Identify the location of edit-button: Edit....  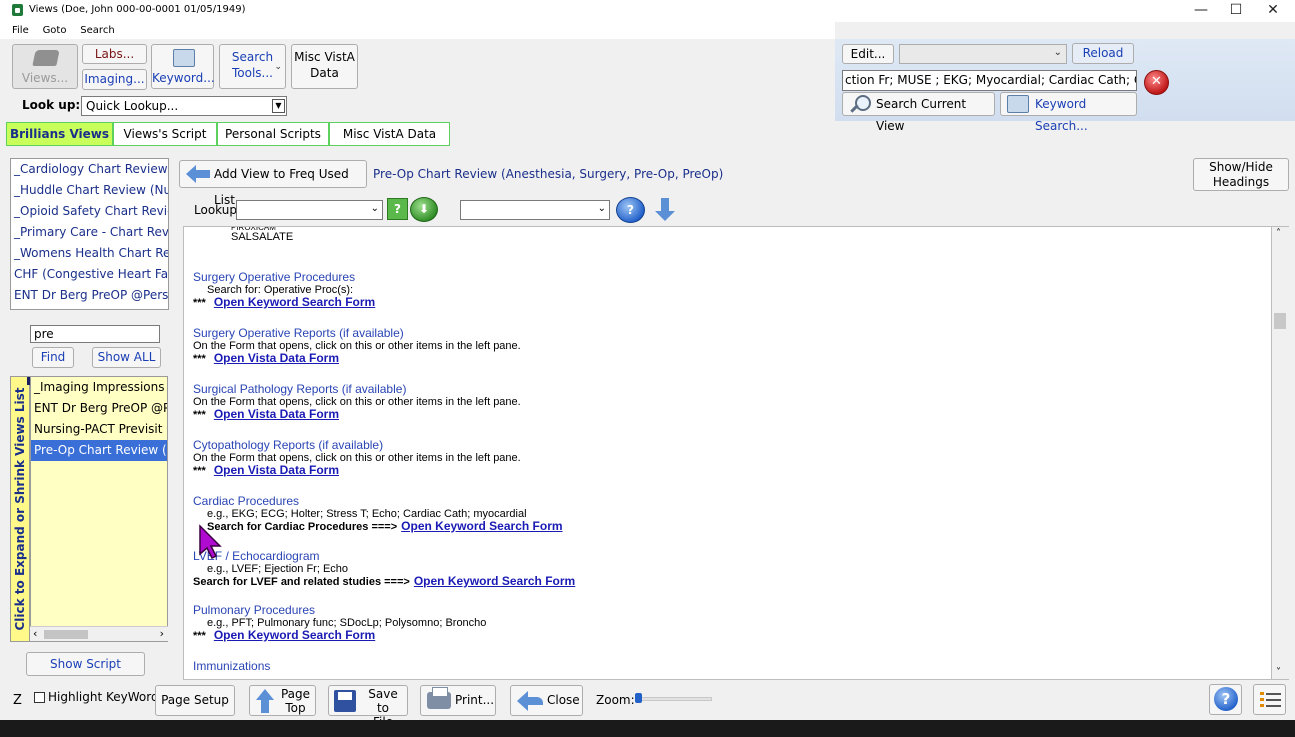
(868, 54).